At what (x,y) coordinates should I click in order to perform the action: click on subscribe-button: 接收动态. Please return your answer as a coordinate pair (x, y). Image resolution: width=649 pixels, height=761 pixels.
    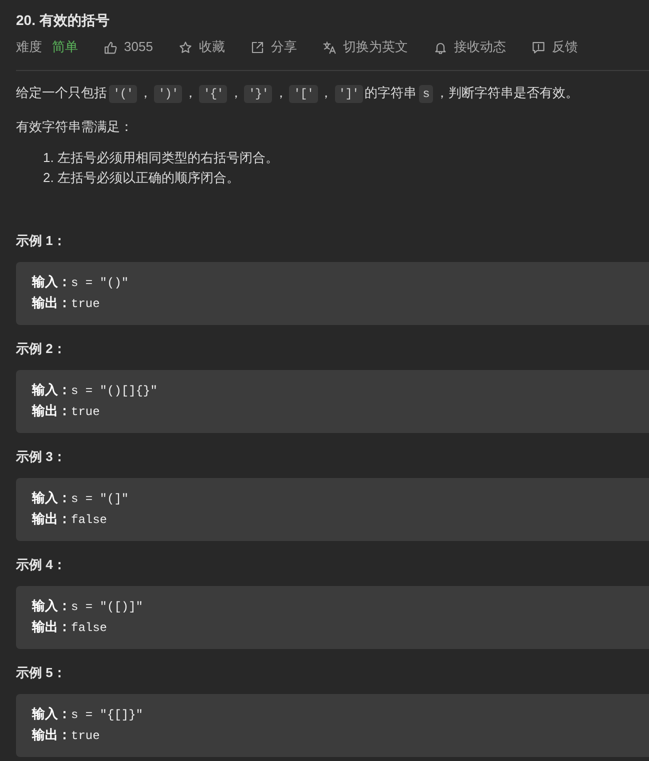
    Looking at the image, I should click on (470, 47).